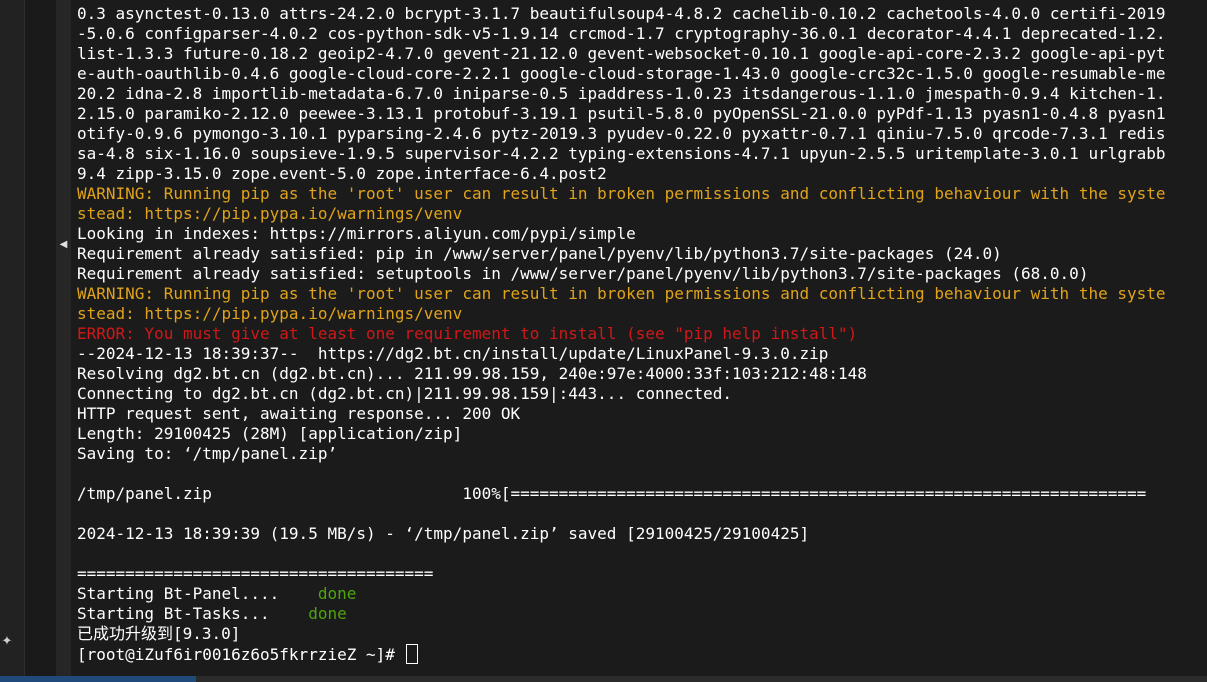 This screenshot has height=682, width=1207. I want to click on terminal-cursor, so click(411, 654).